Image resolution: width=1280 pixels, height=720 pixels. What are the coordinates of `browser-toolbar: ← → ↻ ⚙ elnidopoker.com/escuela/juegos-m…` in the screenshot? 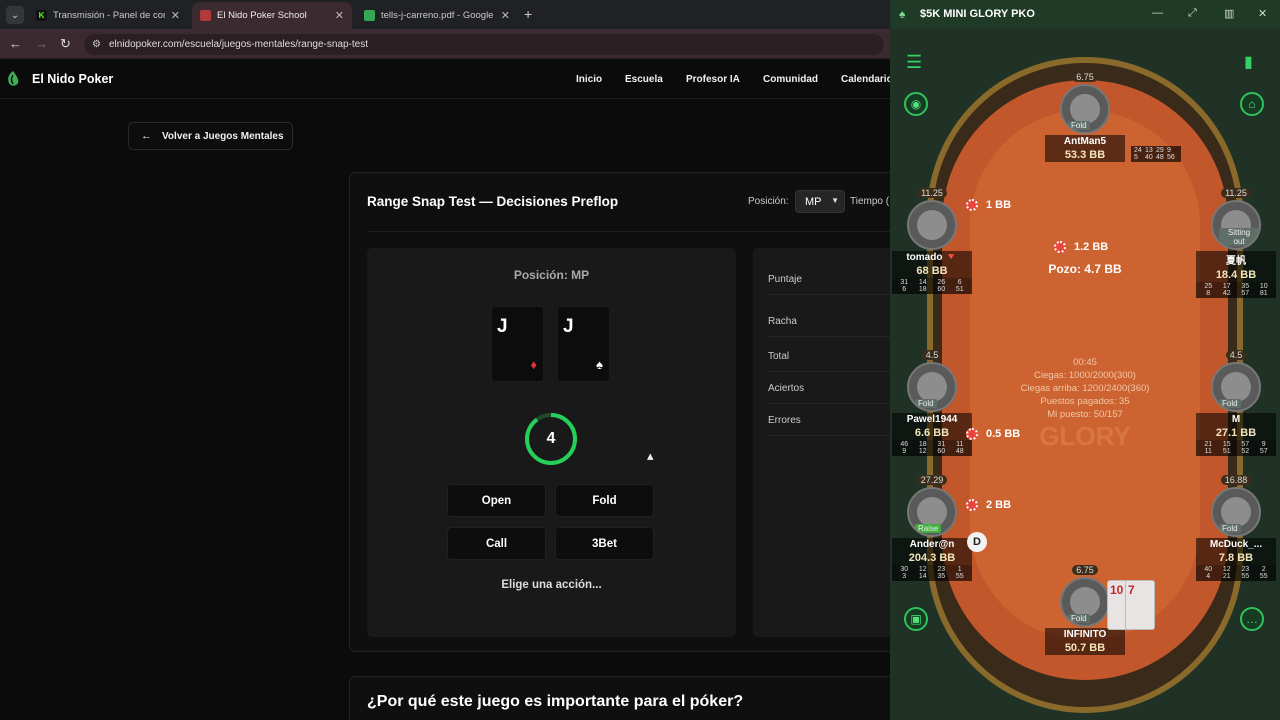 It's located at (445, 44).